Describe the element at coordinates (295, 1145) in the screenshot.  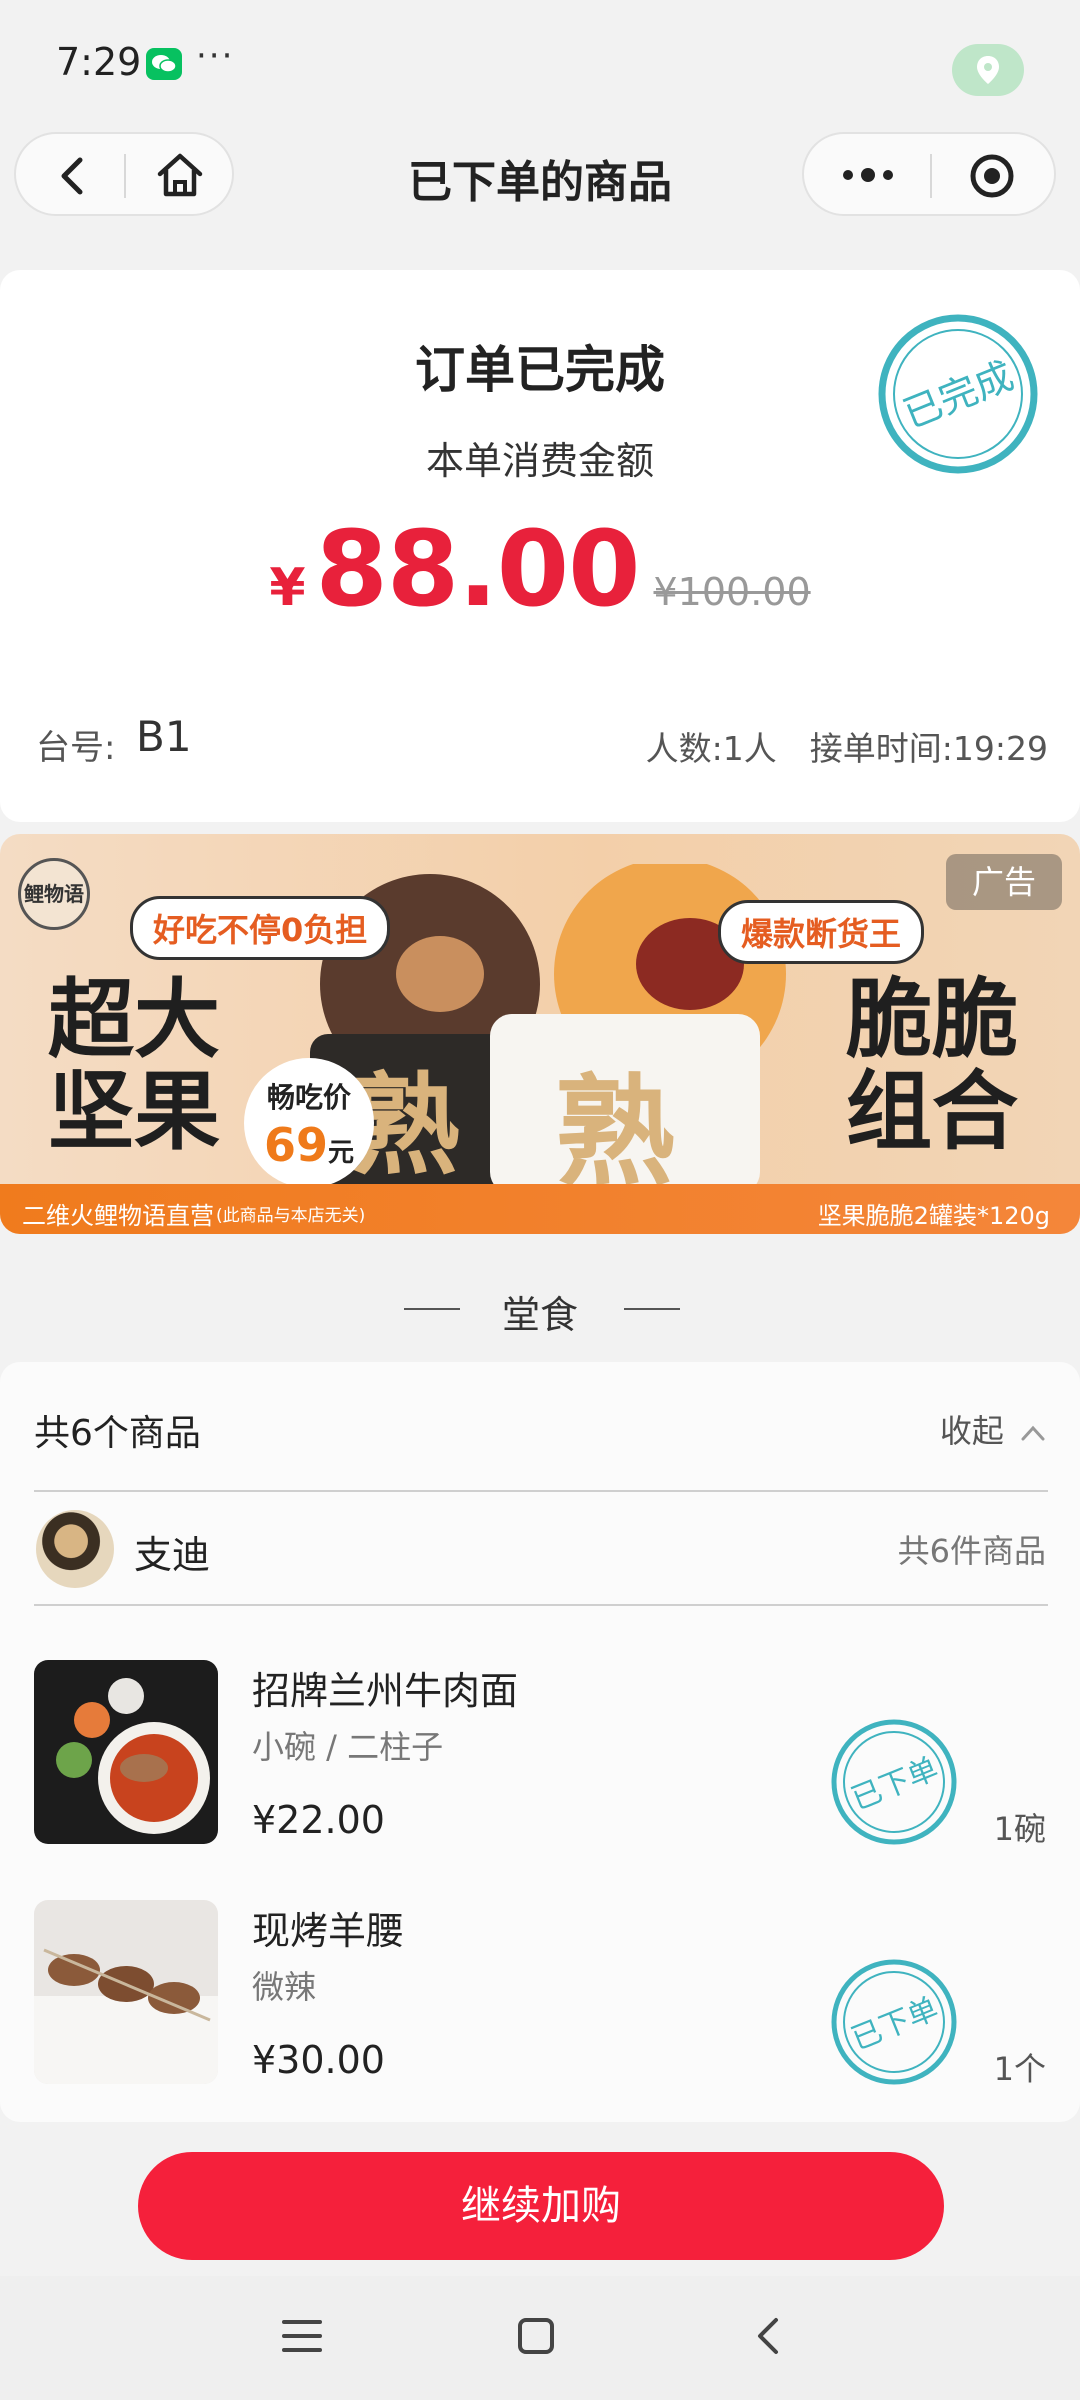
I see `ad-price-value: 69` at that location.